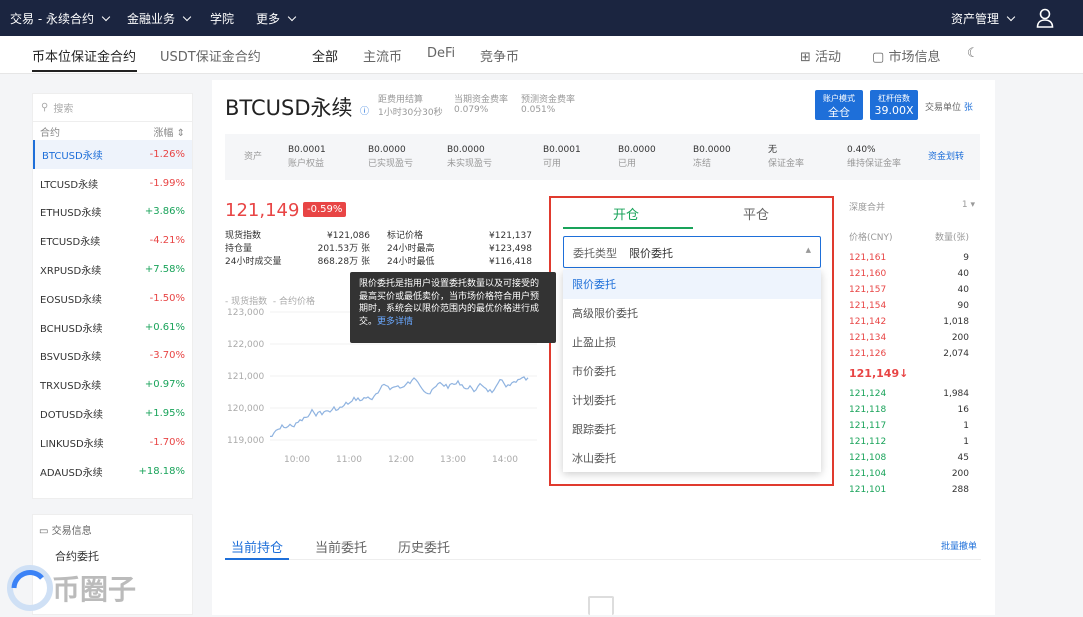 Image resolution: width=1083 pixels, height=617 pixels. Describe the element at coordinates (692, 429) in the screenshot. I see `order-type-option: 跟踪委托` at that location.